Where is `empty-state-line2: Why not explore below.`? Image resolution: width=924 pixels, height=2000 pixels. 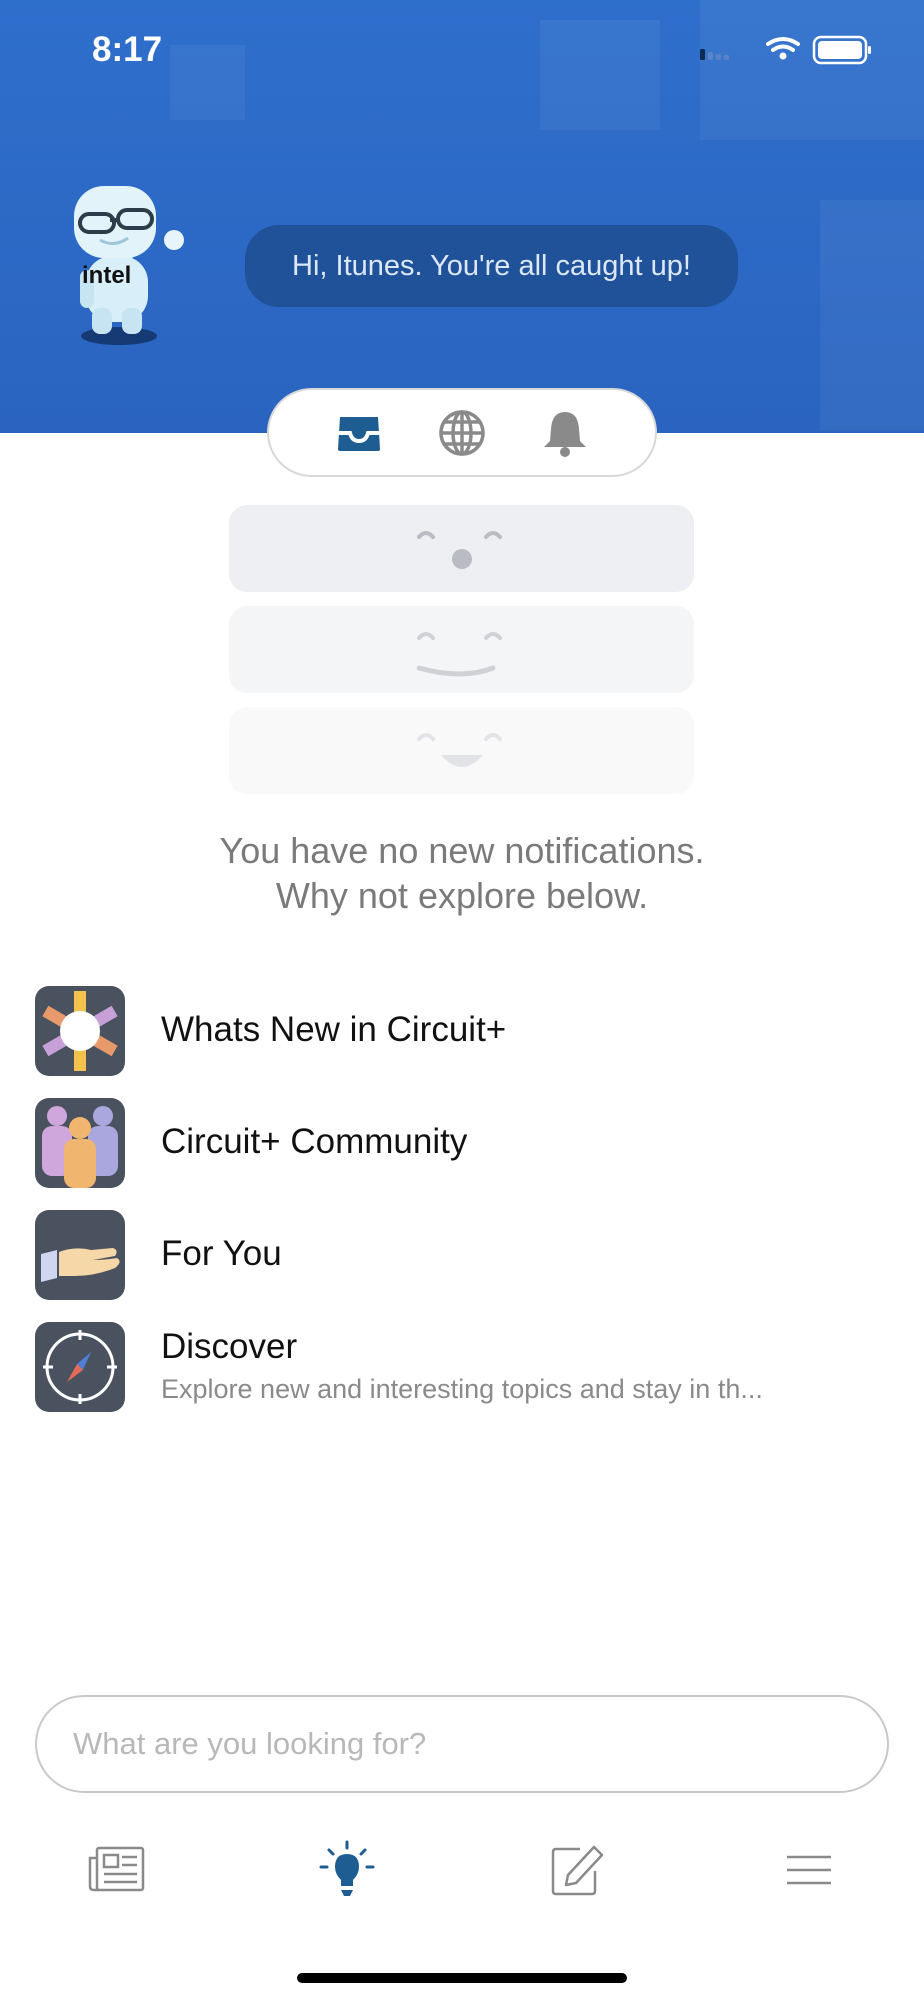
empty-state-line2: Why not explore below. is located at coordinates (462, 895).